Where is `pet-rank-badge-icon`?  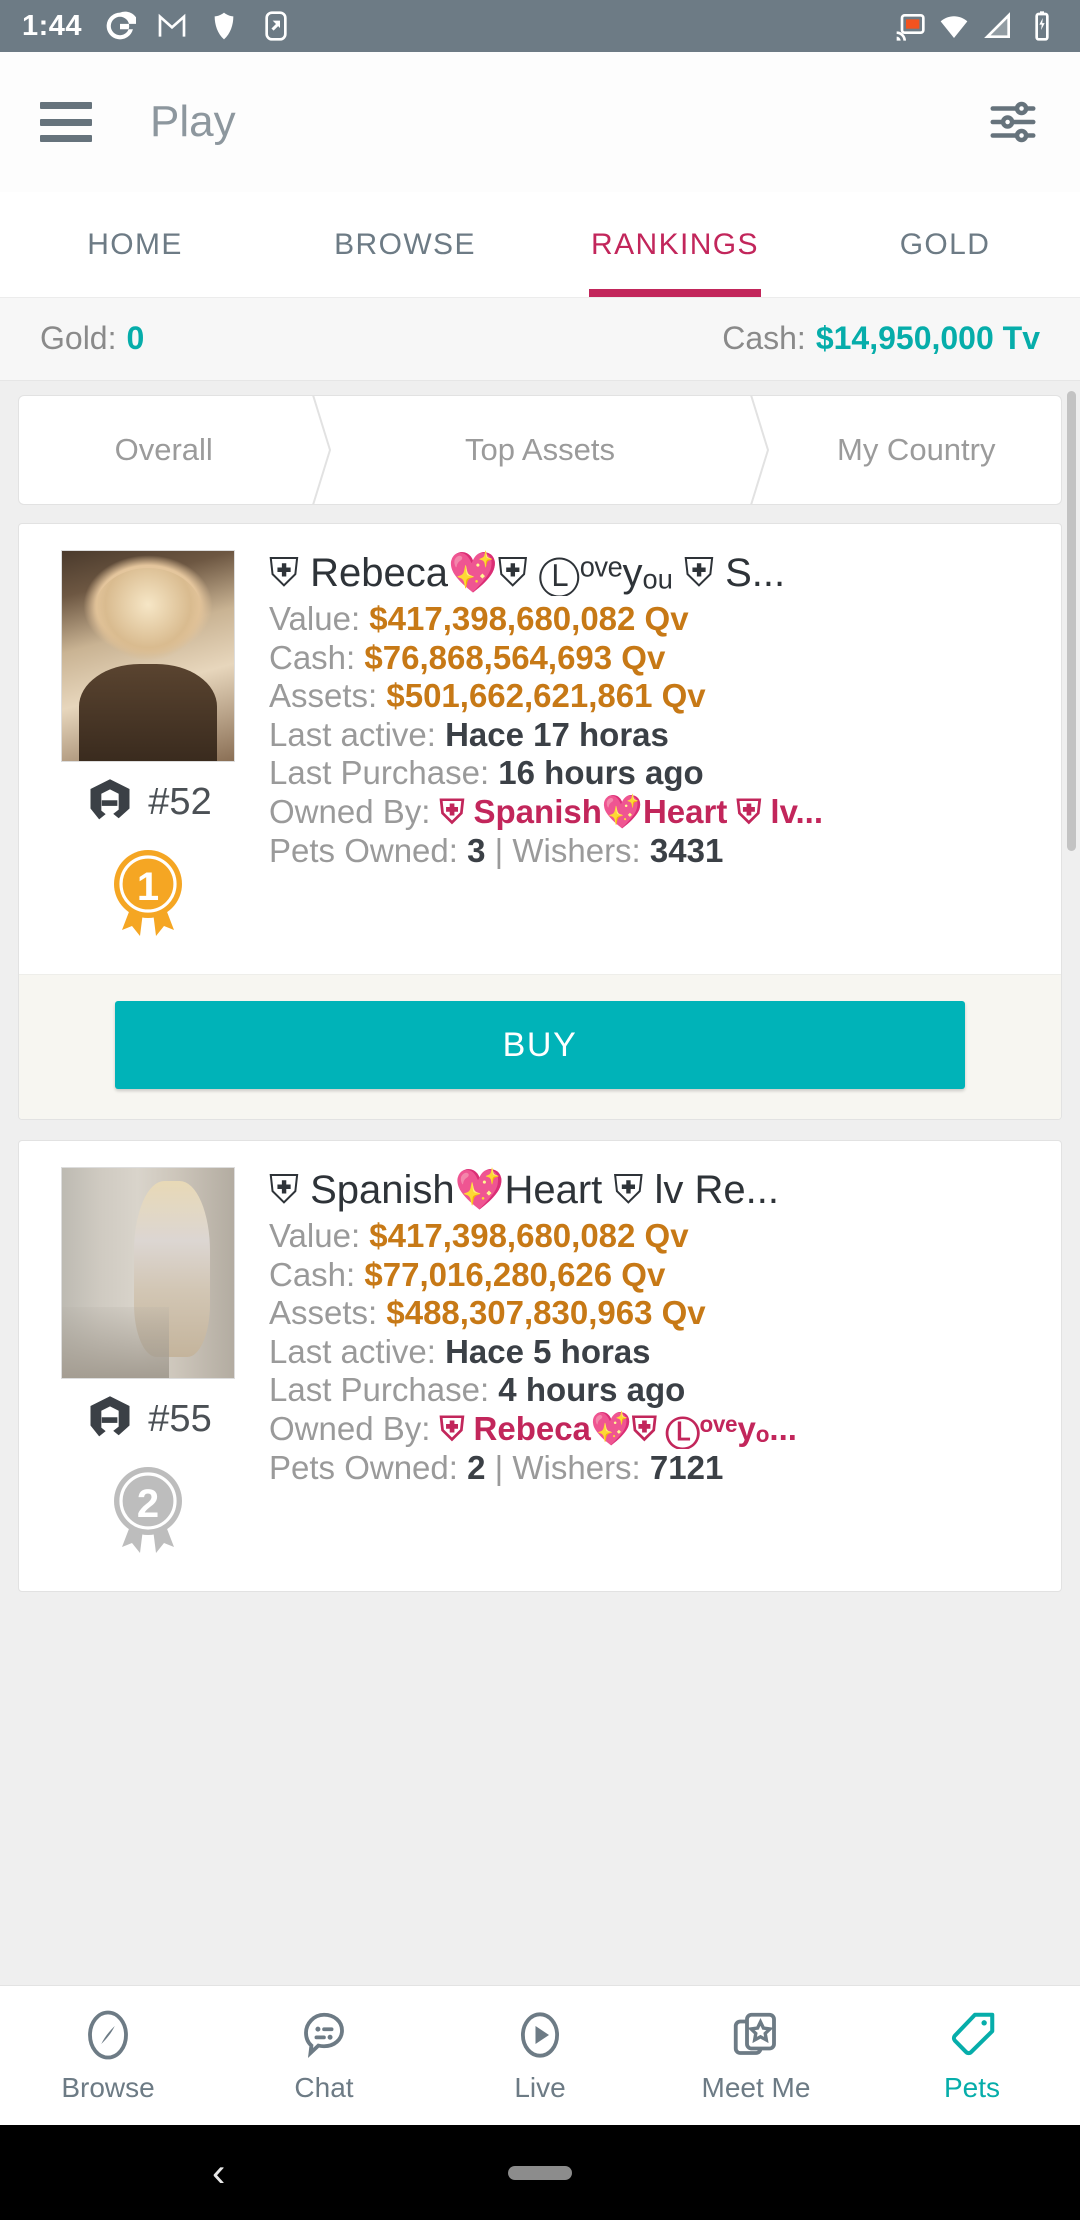 pet-rank-badge-icon is located at coordinates (110, 1416).